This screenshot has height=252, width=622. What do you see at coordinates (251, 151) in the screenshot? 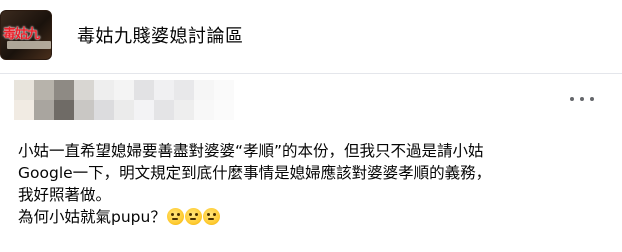
I see `post-line-1: 小姑一直希望媳婦要善盡對婆婆“孝順”的本份，但我只不過是請小姑` at bounding box center [251, 151].